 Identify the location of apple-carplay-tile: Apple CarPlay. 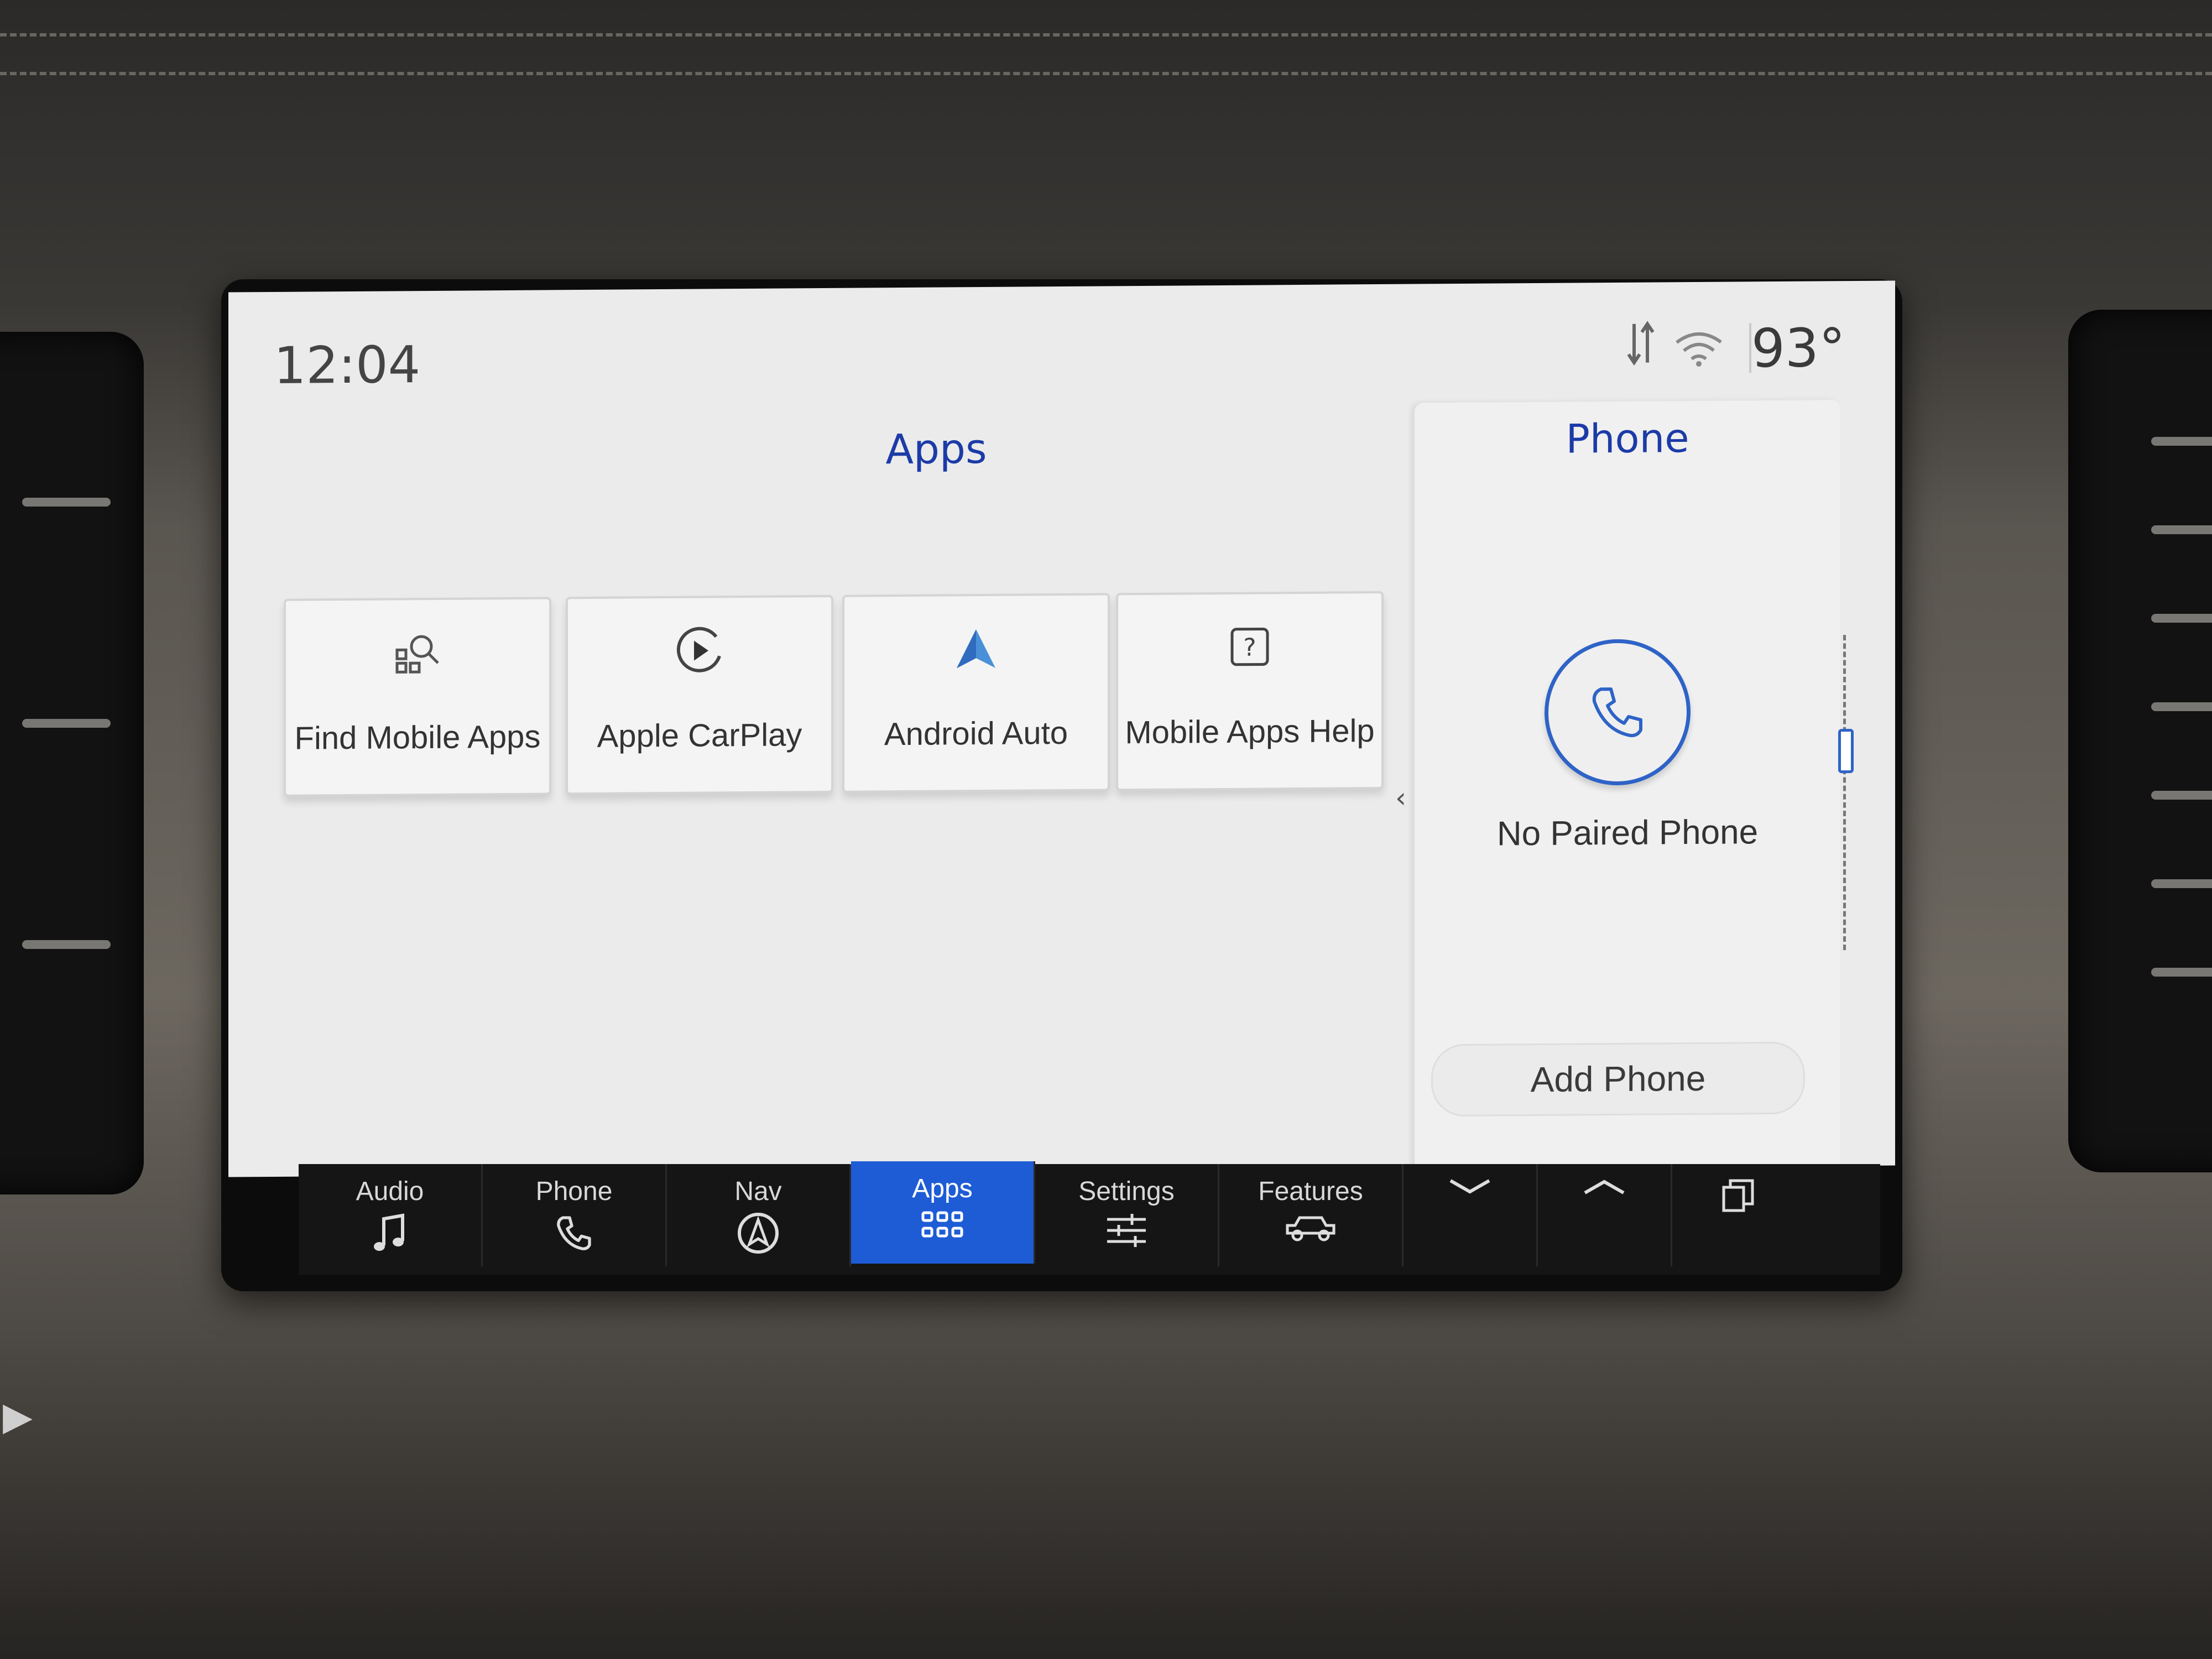
(700, 695).